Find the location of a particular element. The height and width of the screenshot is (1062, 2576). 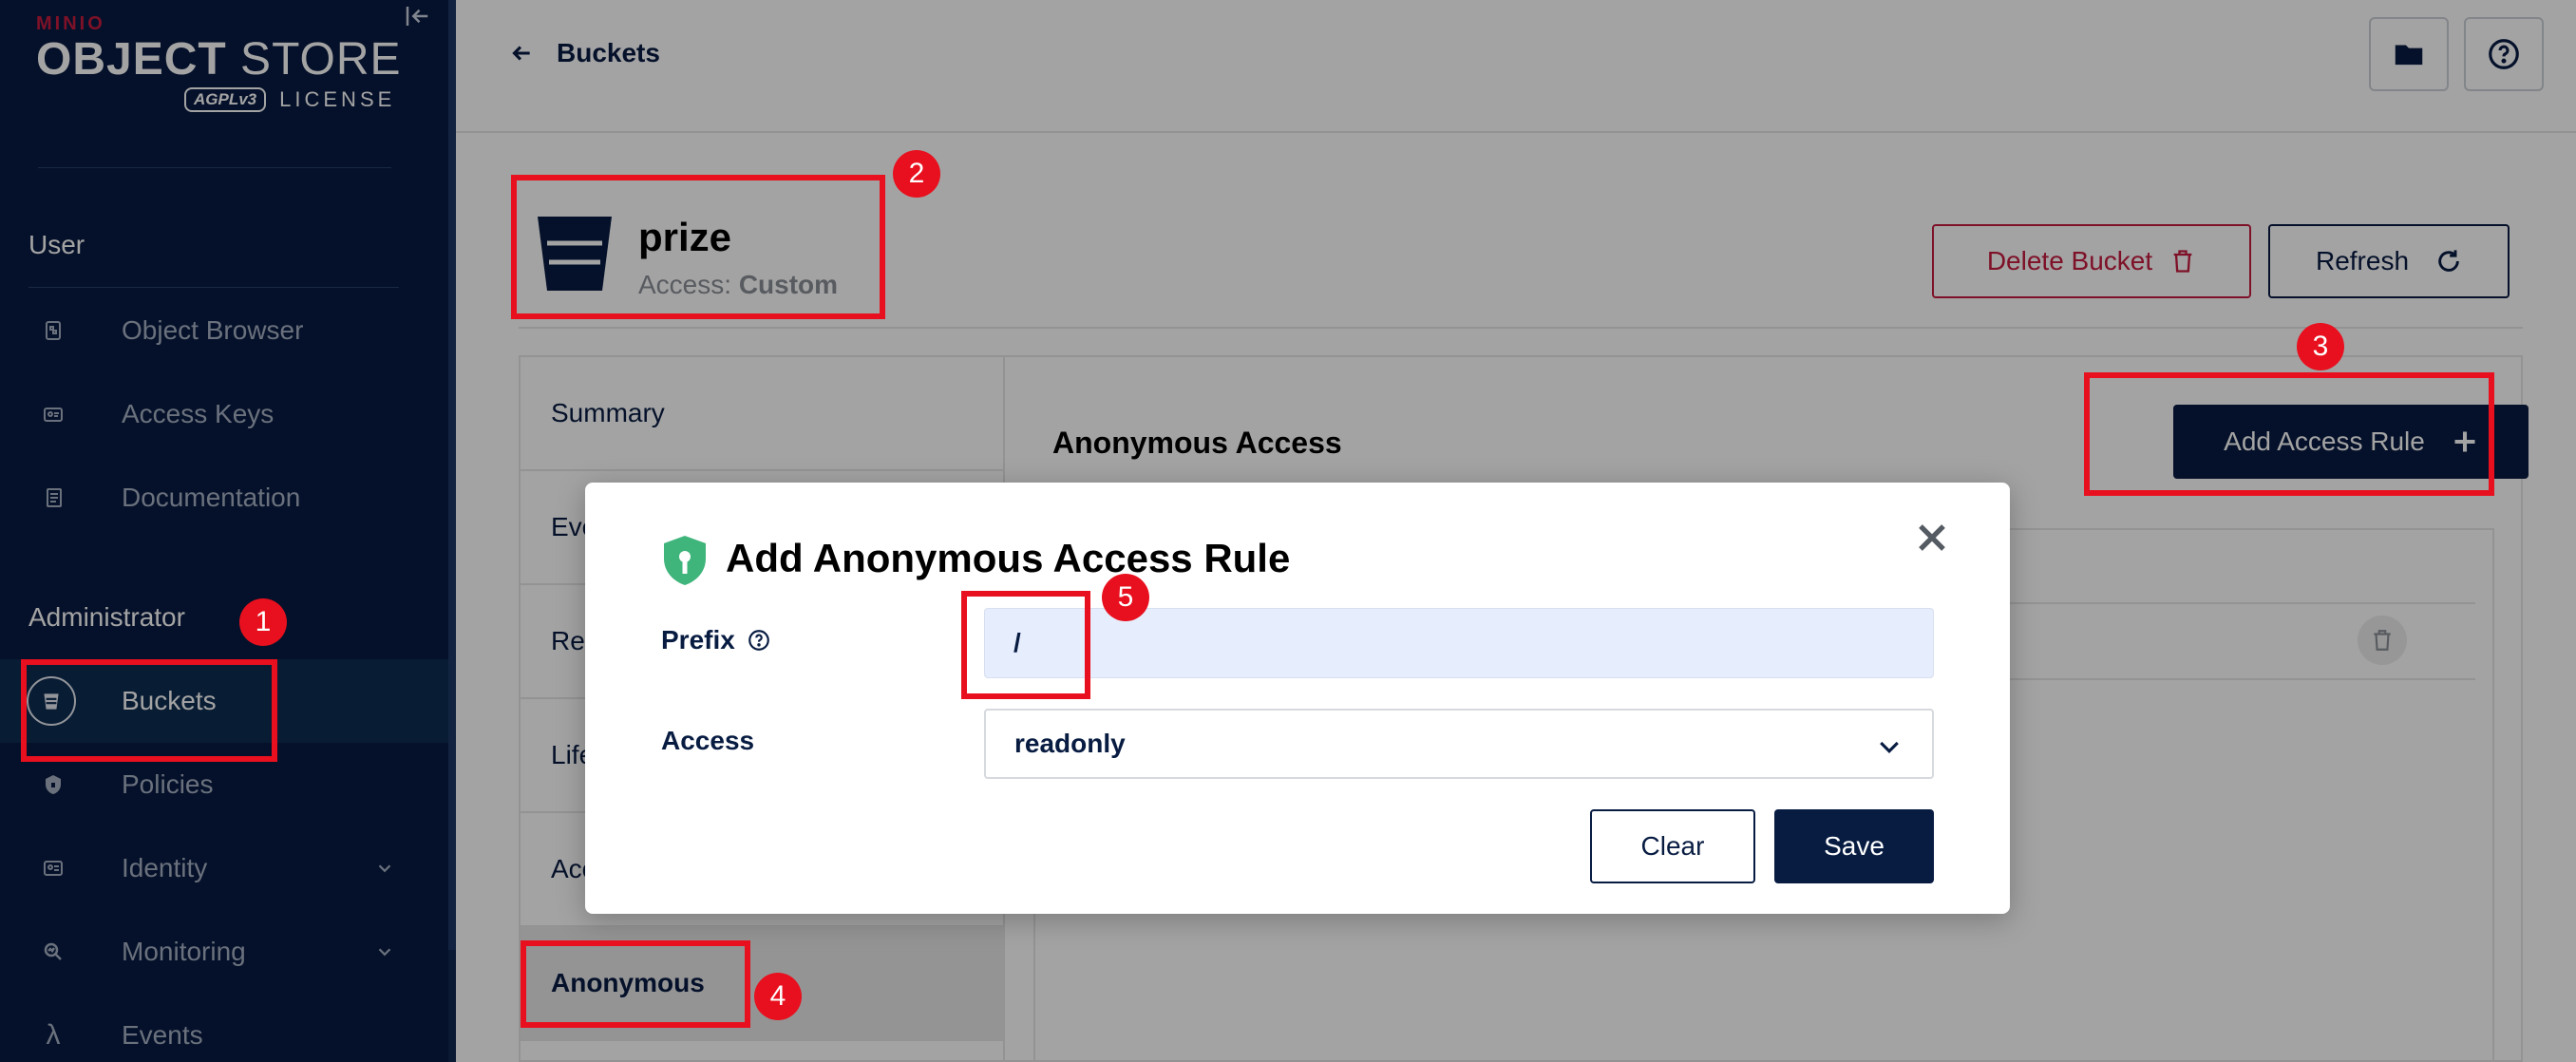

close-icon is located at coordinates (1932, 538).